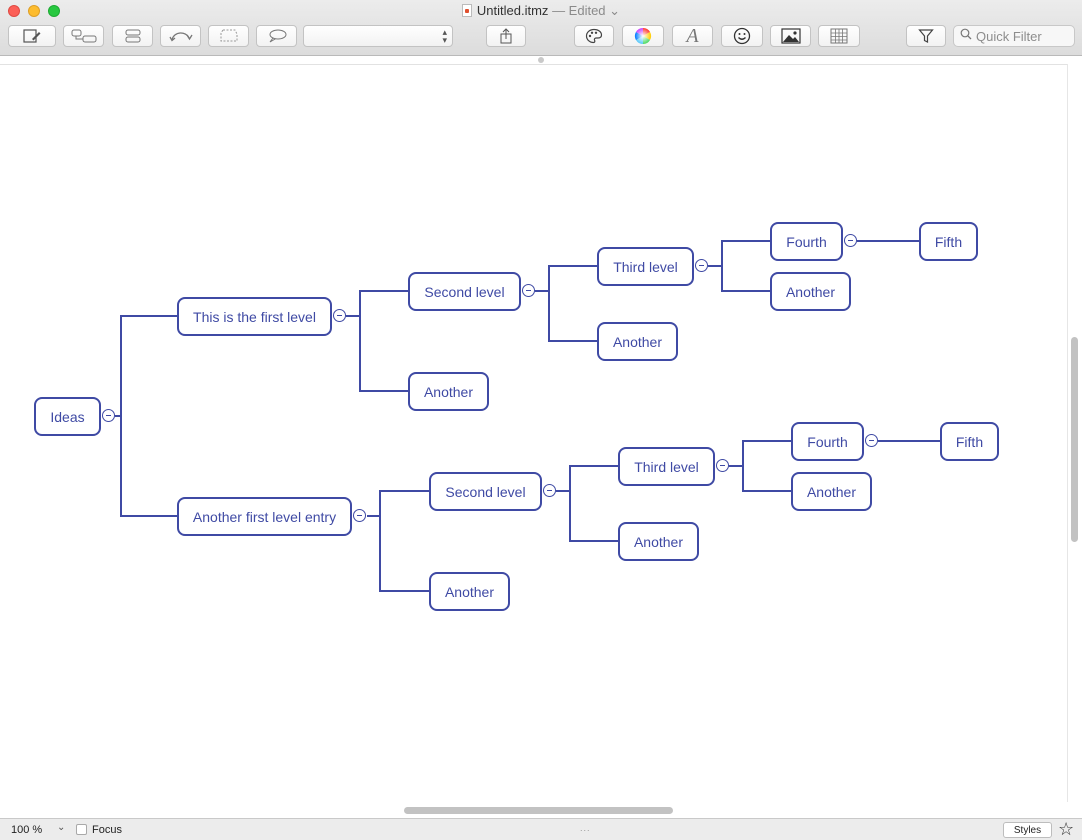 The width and height of the screenshot is (1082, 840). What do you see at coordinates (67, 416) in the screenshot?
I see `map-node-root: Ideas` at bounding box center [67, 416].